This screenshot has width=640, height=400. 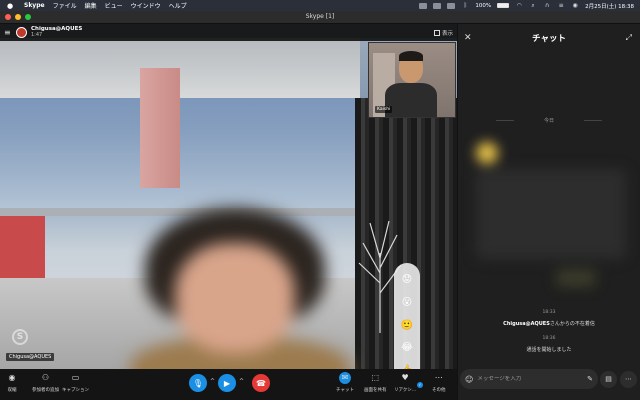 I want to click on app-status-icon, so click(x=451, y=5).